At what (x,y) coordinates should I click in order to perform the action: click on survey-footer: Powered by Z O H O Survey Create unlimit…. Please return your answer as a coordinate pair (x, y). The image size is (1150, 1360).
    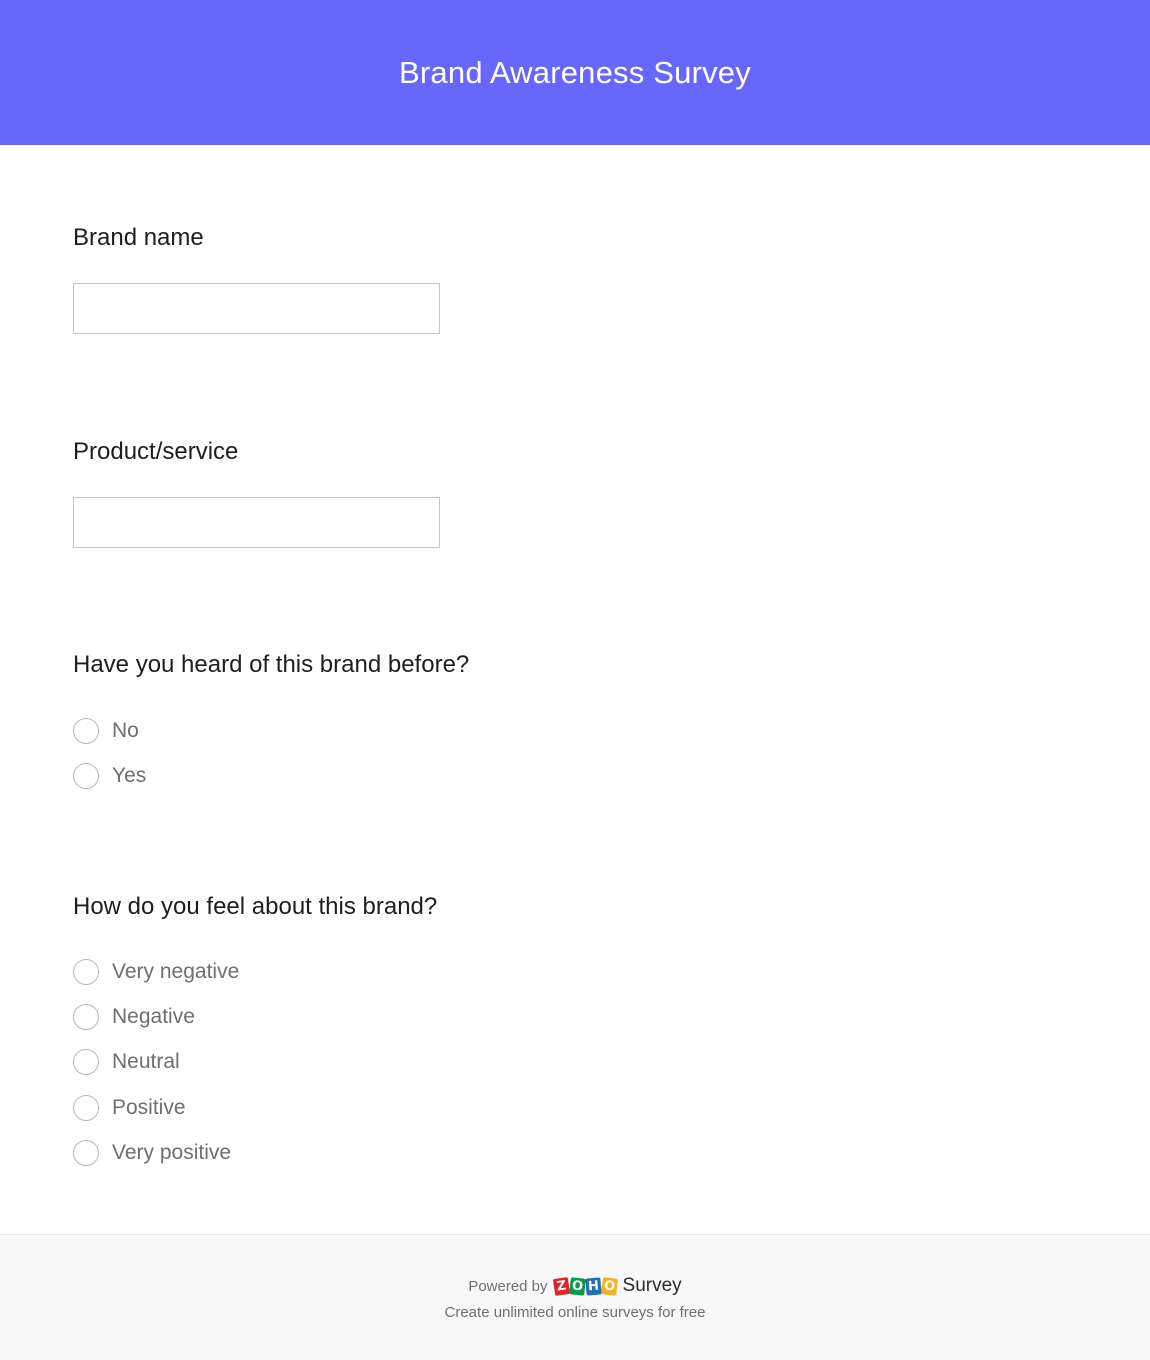
    Looking at the image, I should click on (575, 1297).